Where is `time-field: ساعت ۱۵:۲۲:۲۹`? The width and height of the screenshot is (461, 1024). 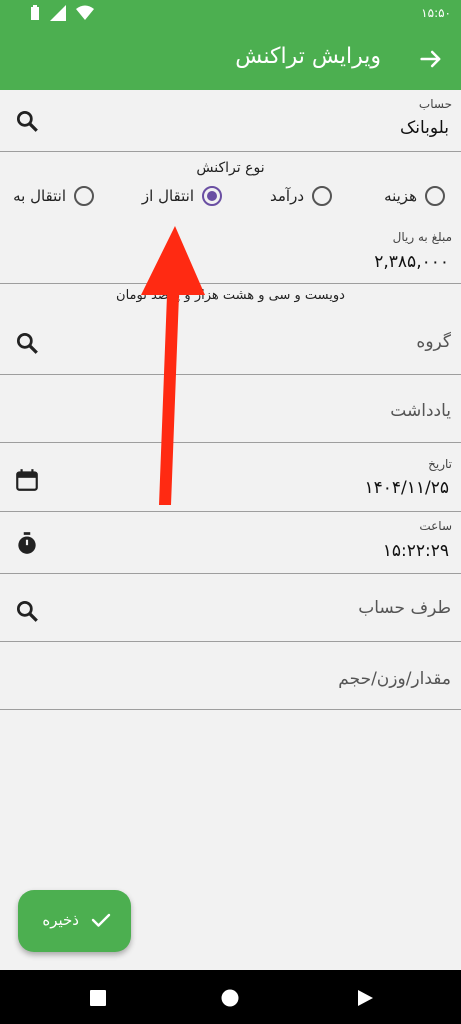 time-field: ساعت ۱۵:۲۲:۲۹ is located at coordinates (230, 543).